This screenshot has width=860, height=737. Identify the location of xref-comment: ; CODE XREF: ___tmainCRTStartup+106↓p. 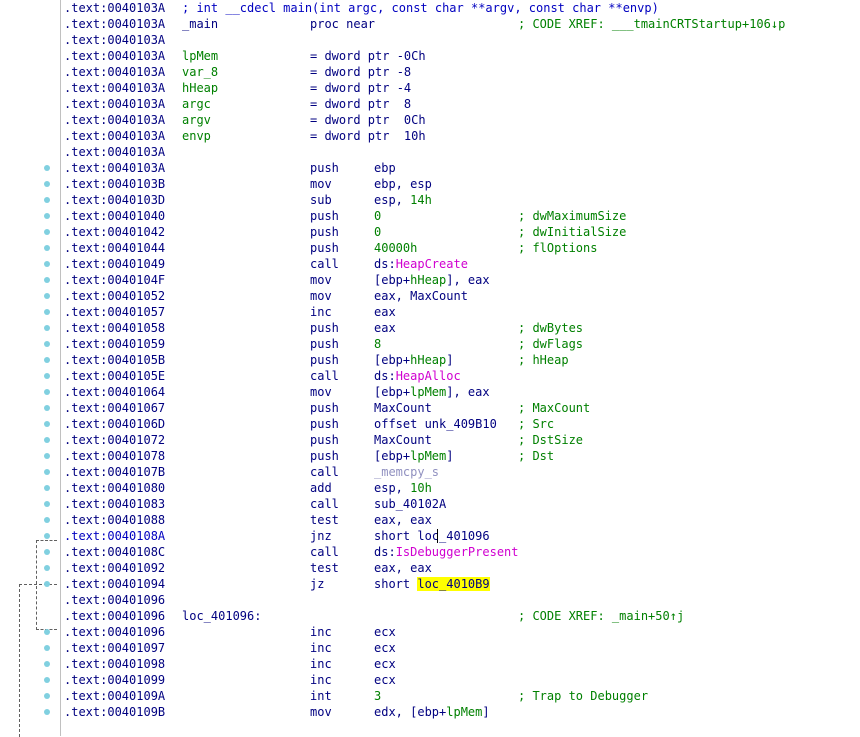
(651, 24).